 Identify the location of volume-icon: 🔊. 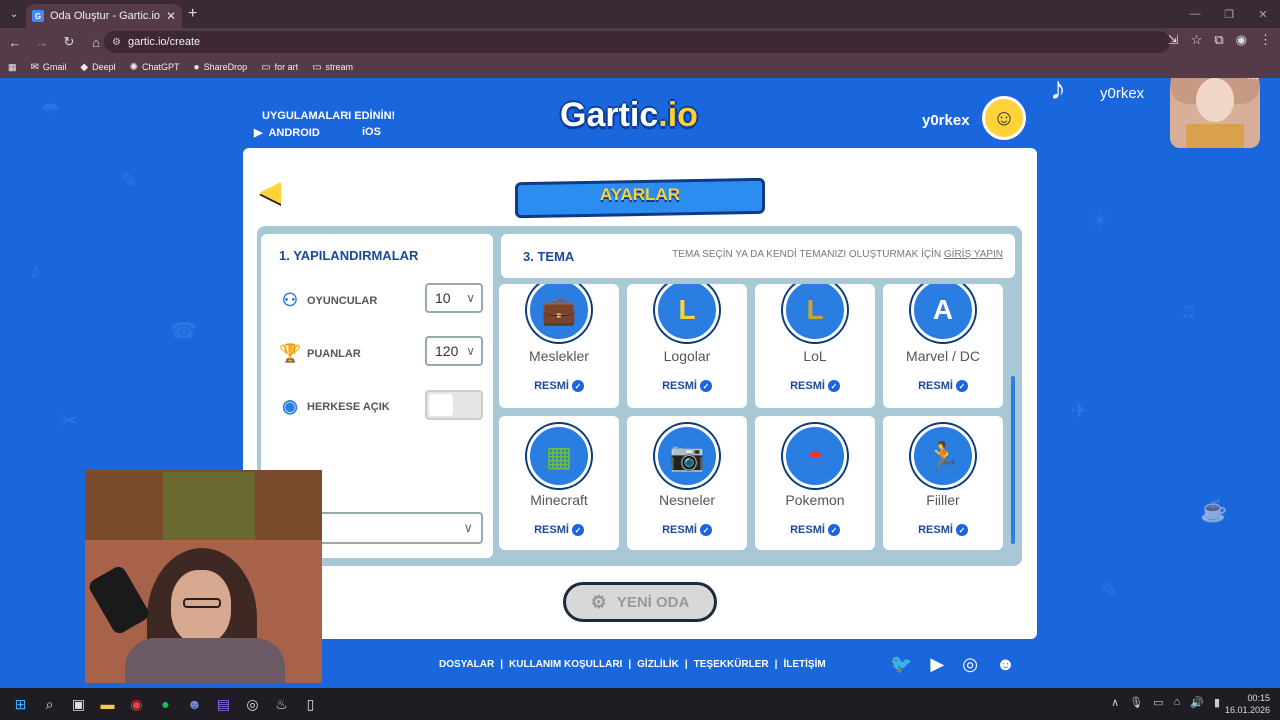
(1197, 702).